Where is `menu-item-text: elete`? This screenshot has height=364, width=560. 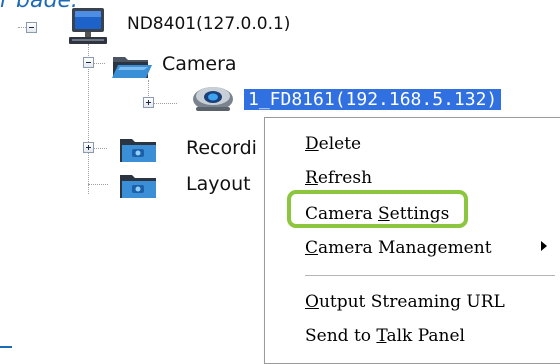
menu-item-text: elete is located at coordinates (340, 144).